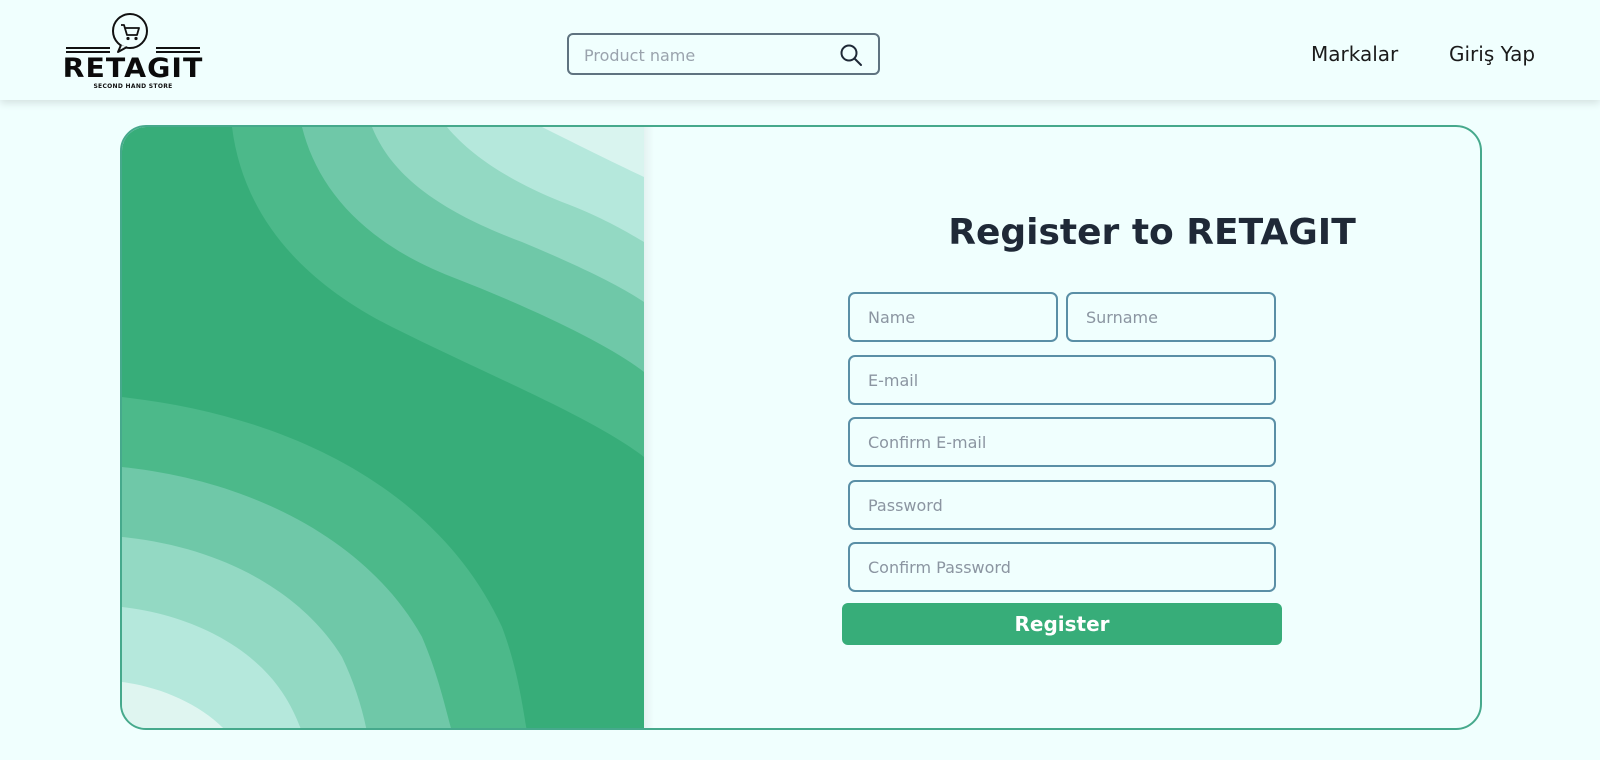 The width and height of the screenshot is (1600, 760). I want to click on name-field, so click(953, 317).